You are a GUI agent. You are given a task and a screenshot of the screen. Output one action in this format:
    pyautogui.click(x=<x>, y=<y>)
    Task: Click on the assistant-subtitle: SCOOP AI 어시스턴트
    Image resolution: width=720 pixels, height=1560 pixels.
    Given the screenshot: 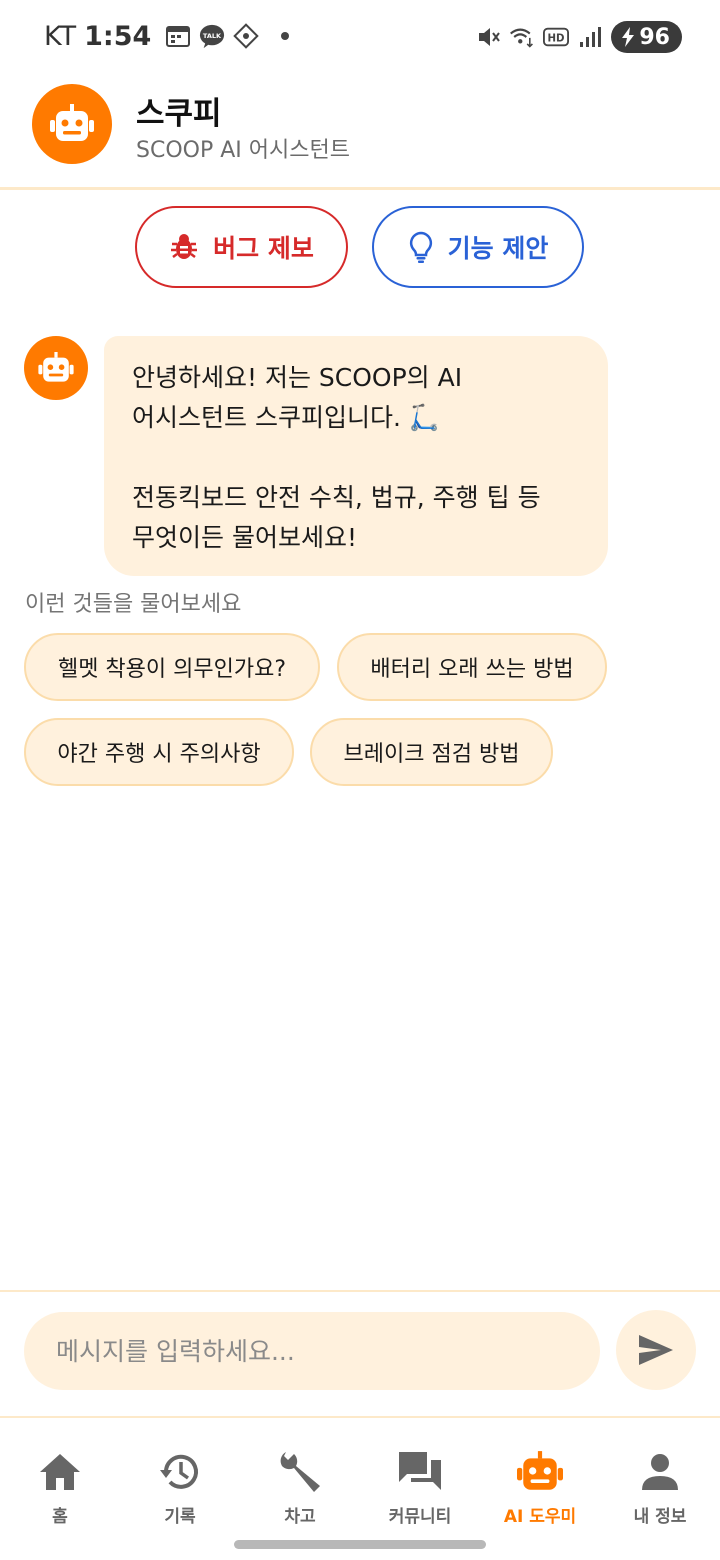 What is the action you would take?
    pyautogui.click(x=243, y=150)
    